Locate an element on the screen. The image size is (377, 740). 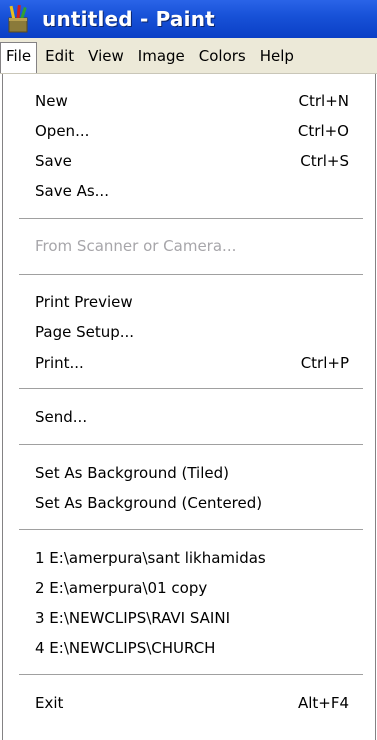
recent-file-label: 4 E:\NEWCLIPS\CHURCH is located at coordinates (125, 648).